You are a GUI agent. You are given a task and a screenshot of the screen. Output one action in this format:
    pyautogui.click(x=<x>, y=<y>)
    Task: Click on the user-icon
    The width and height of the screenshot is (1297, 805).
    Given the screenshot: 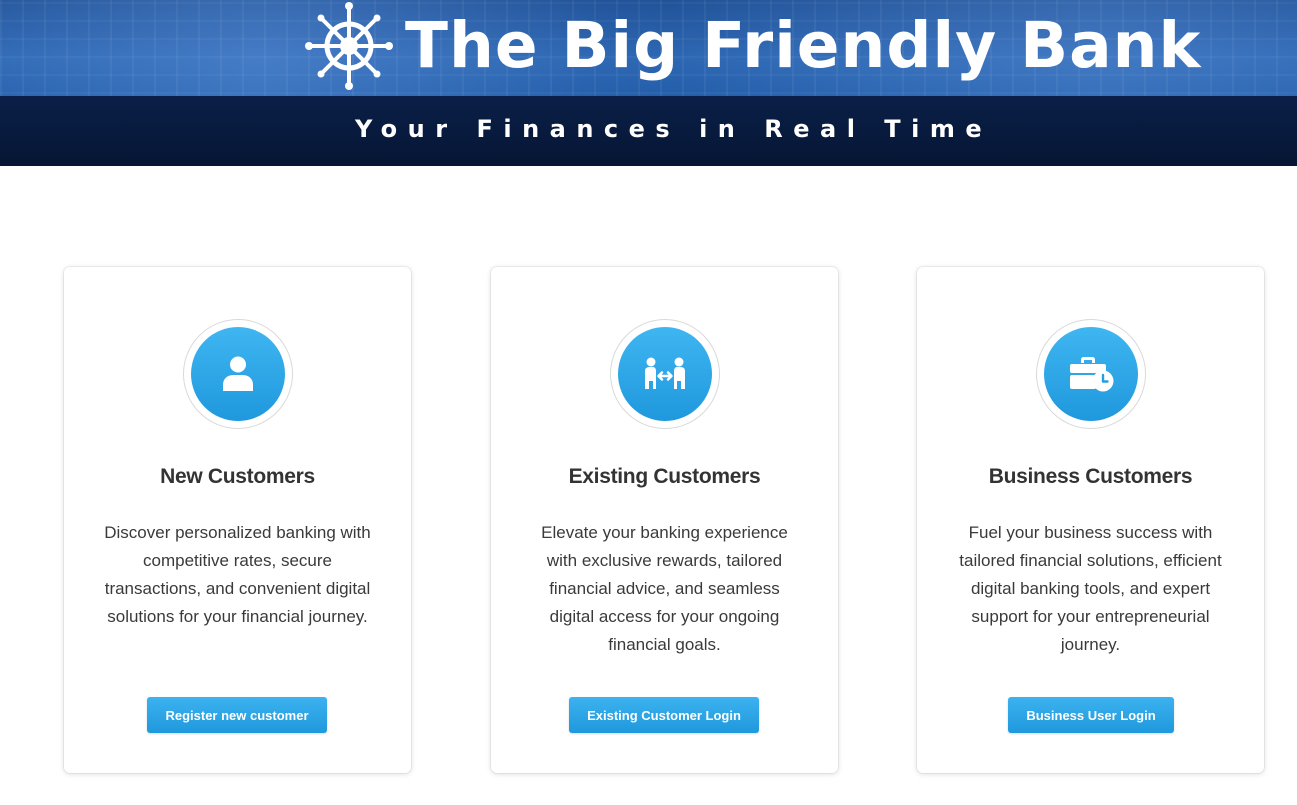 What is the action you would take?
    pyautogui.click(x=238, y=373)
    